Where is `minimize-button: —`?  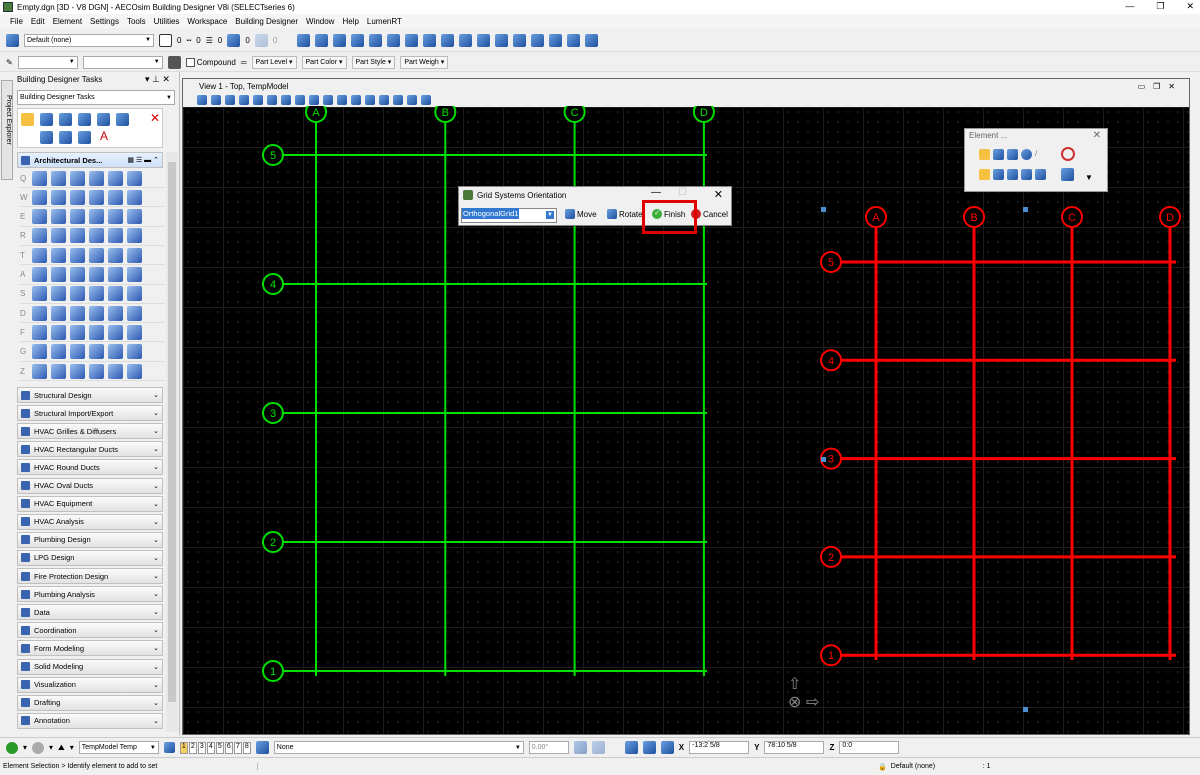 minimize-button: — is located at coordinates (1129, 6).